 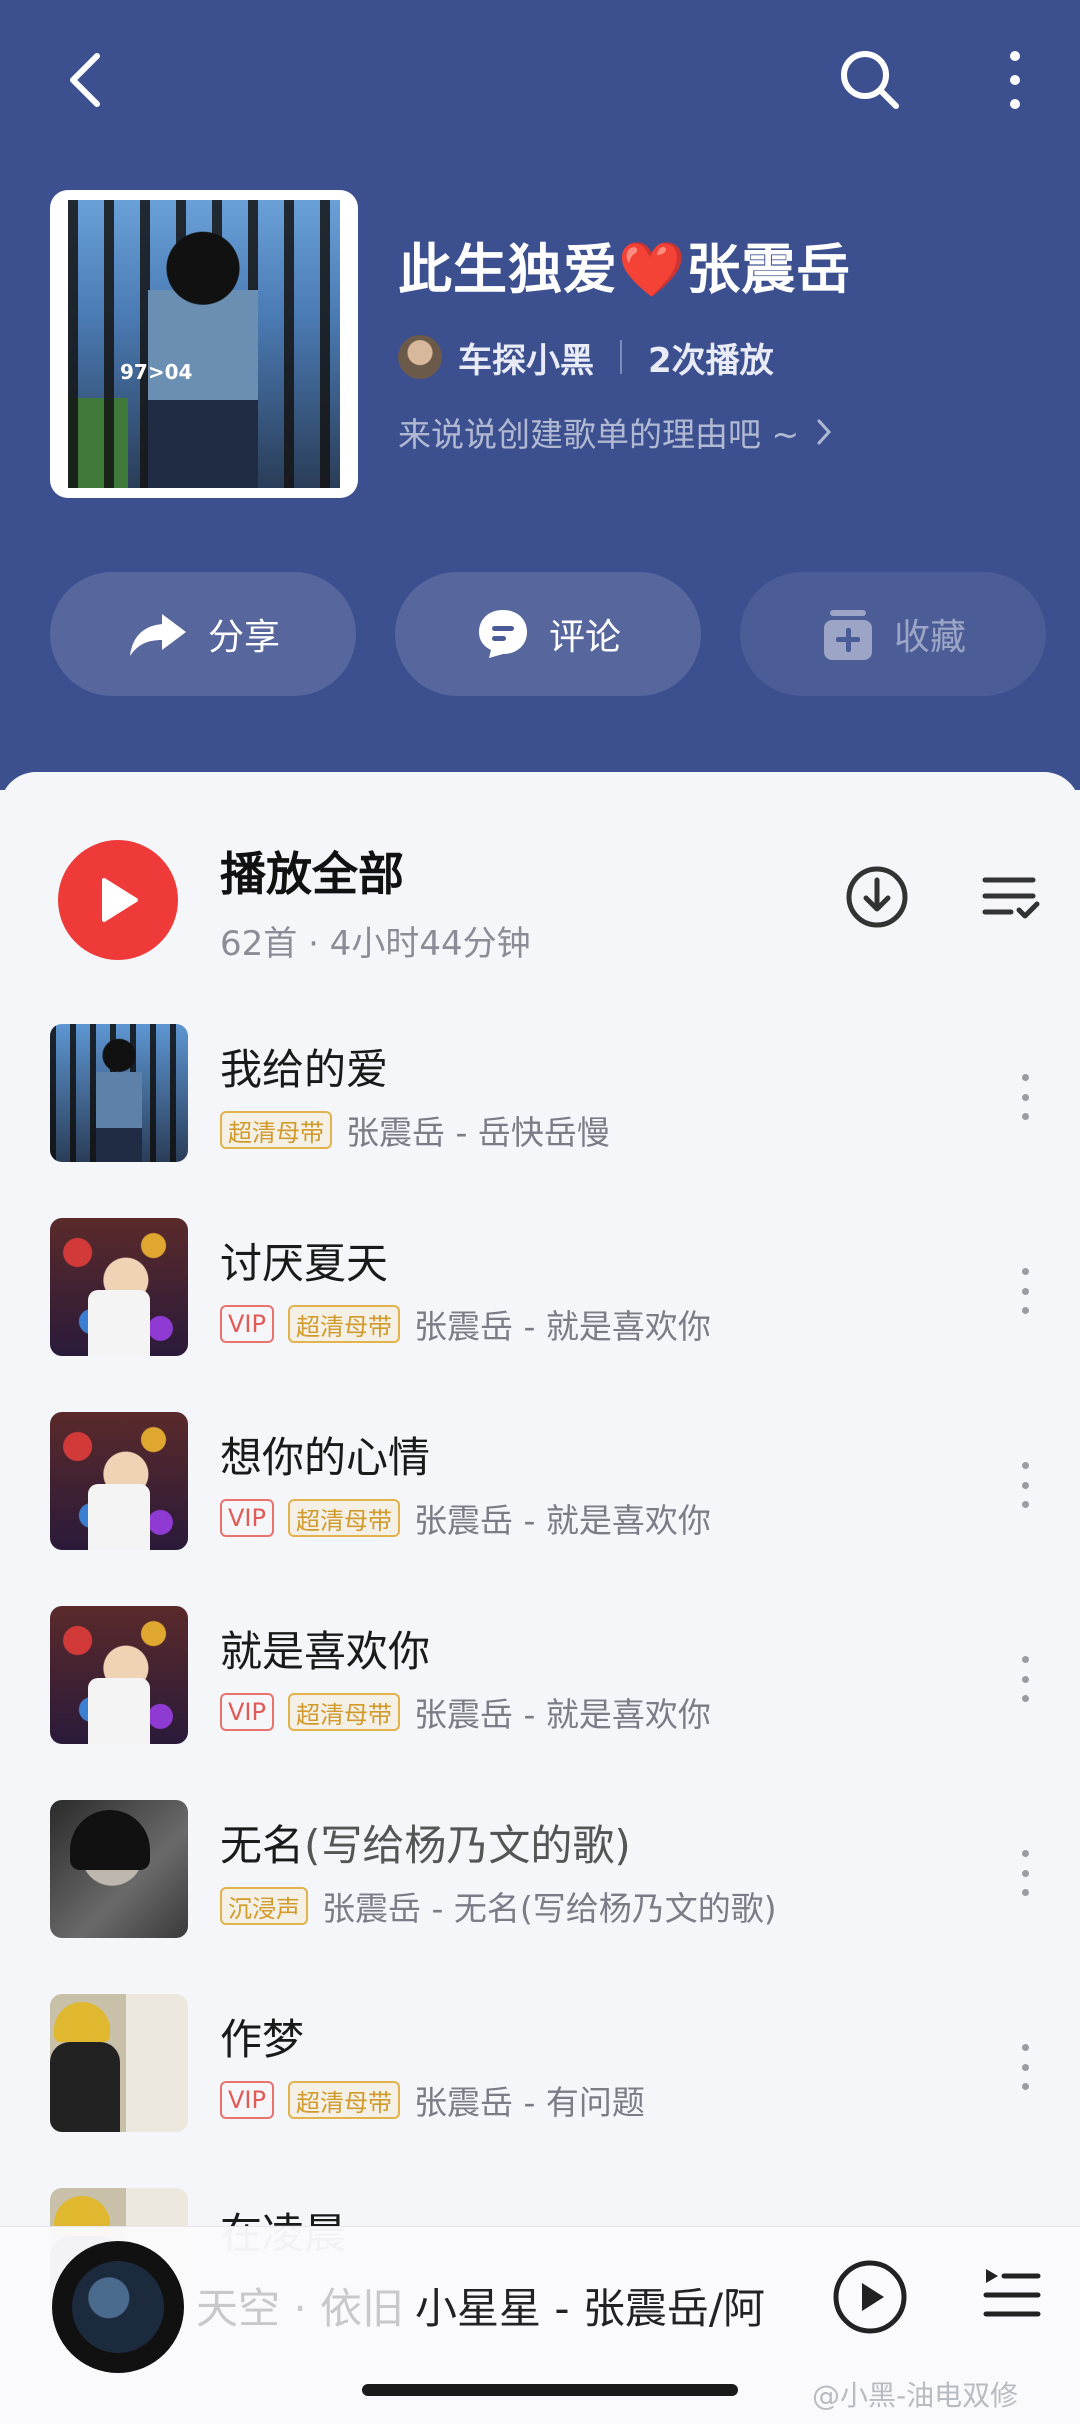 I want to click on cover-image: 97>04, so click(x=204, y=344).